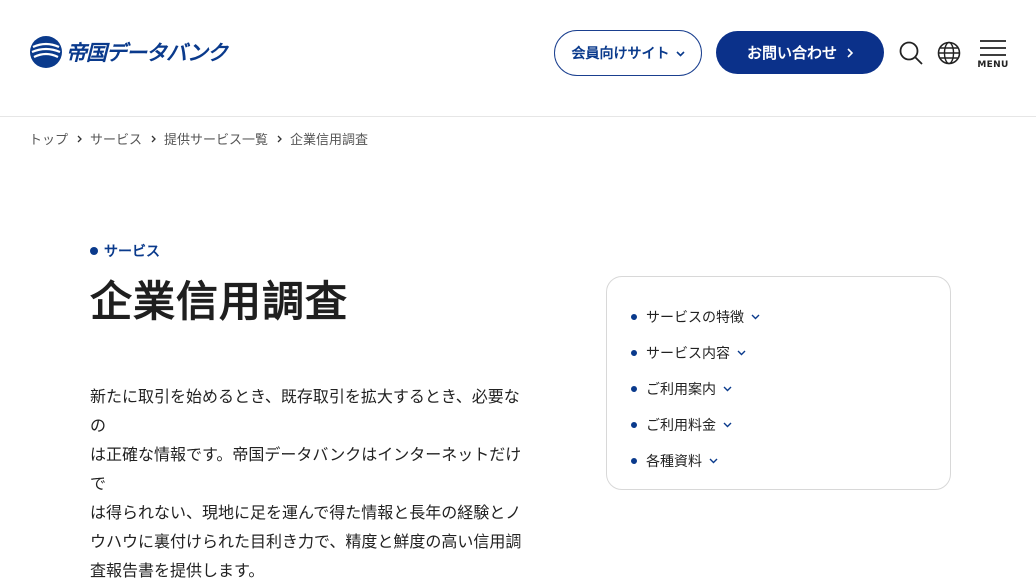  I want to click on page-toc: サービスの特徴 サービス内容 ご利用案内 ご利用料金 各種資料, so click(778, 383).